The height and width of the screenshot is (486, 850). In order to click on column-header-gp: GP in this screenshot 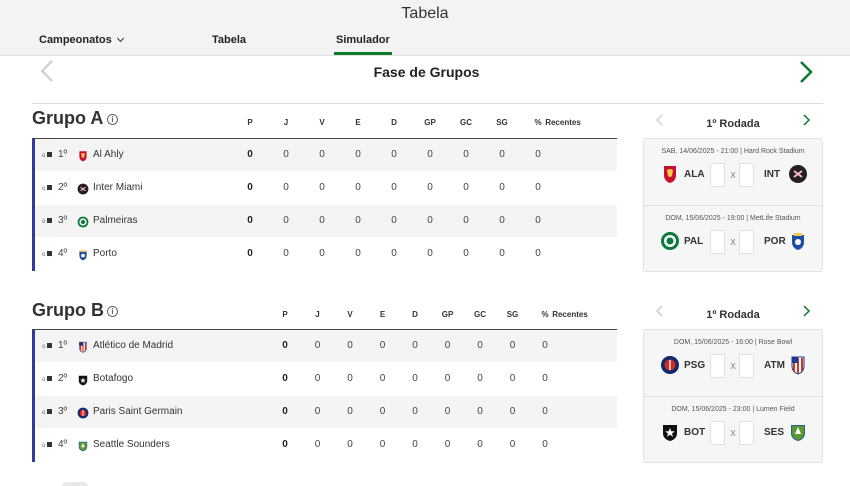, I will do `click(447, 314)`.